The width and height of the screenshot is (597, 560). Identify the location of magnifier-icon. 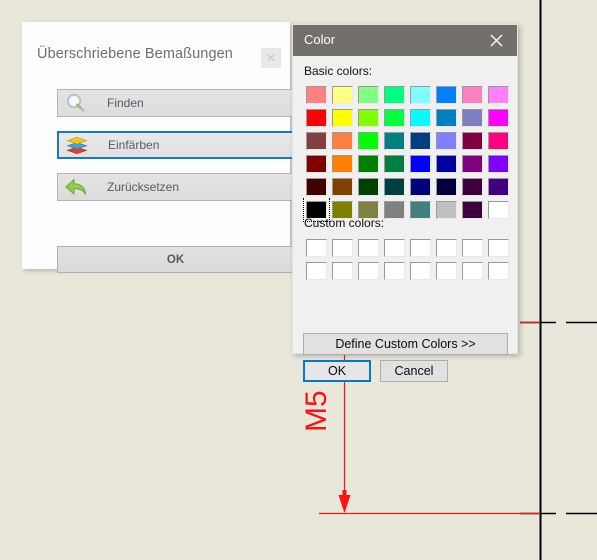
(76, 103).